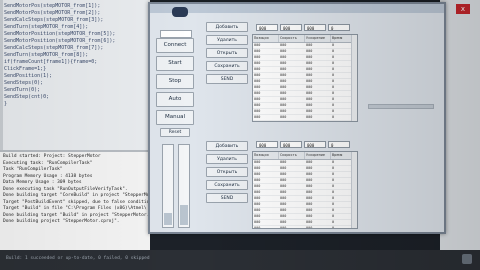 The image size is (480, 270). I want to click on auto-button: Auto, so click(175, 99).